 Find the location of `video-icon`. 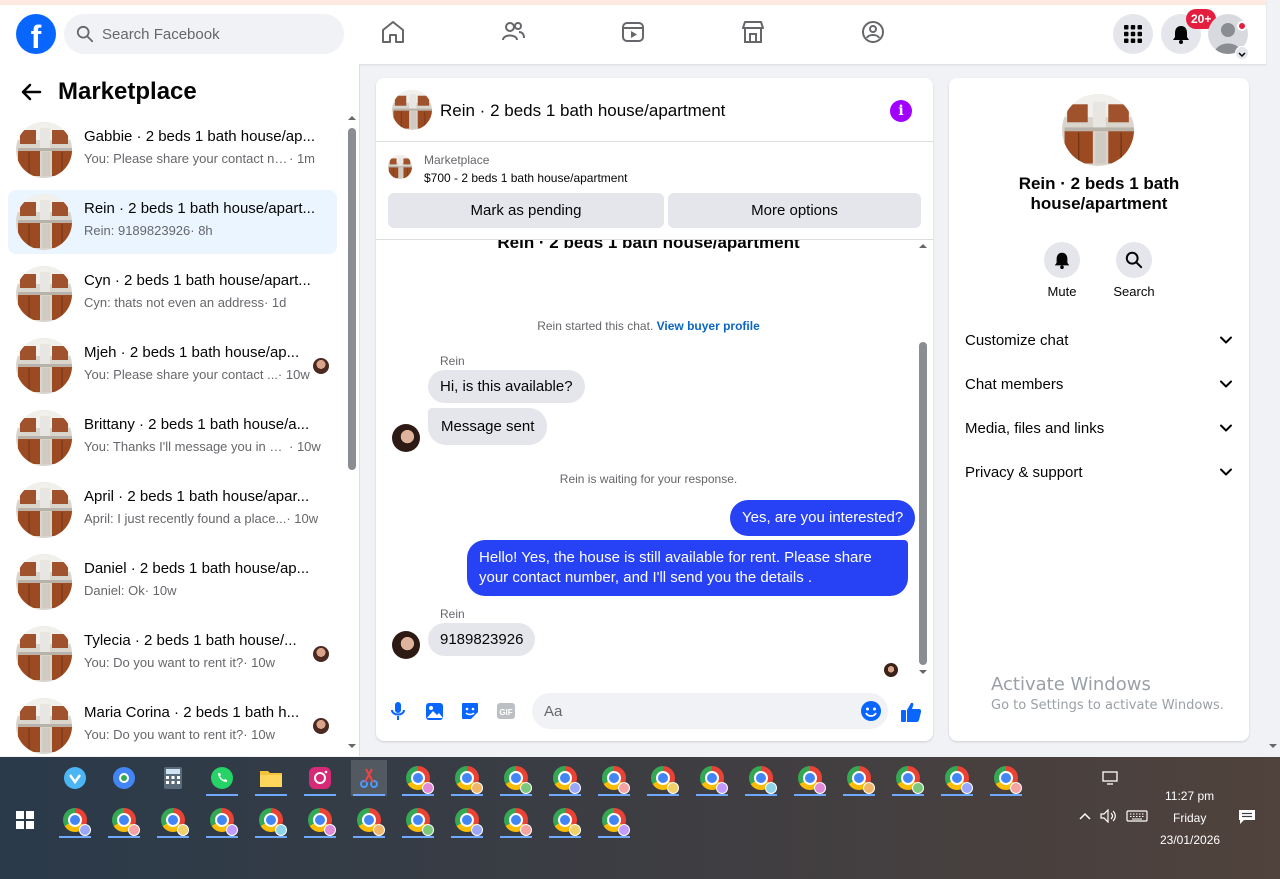

video-icon is located at coordinates (633, 32).